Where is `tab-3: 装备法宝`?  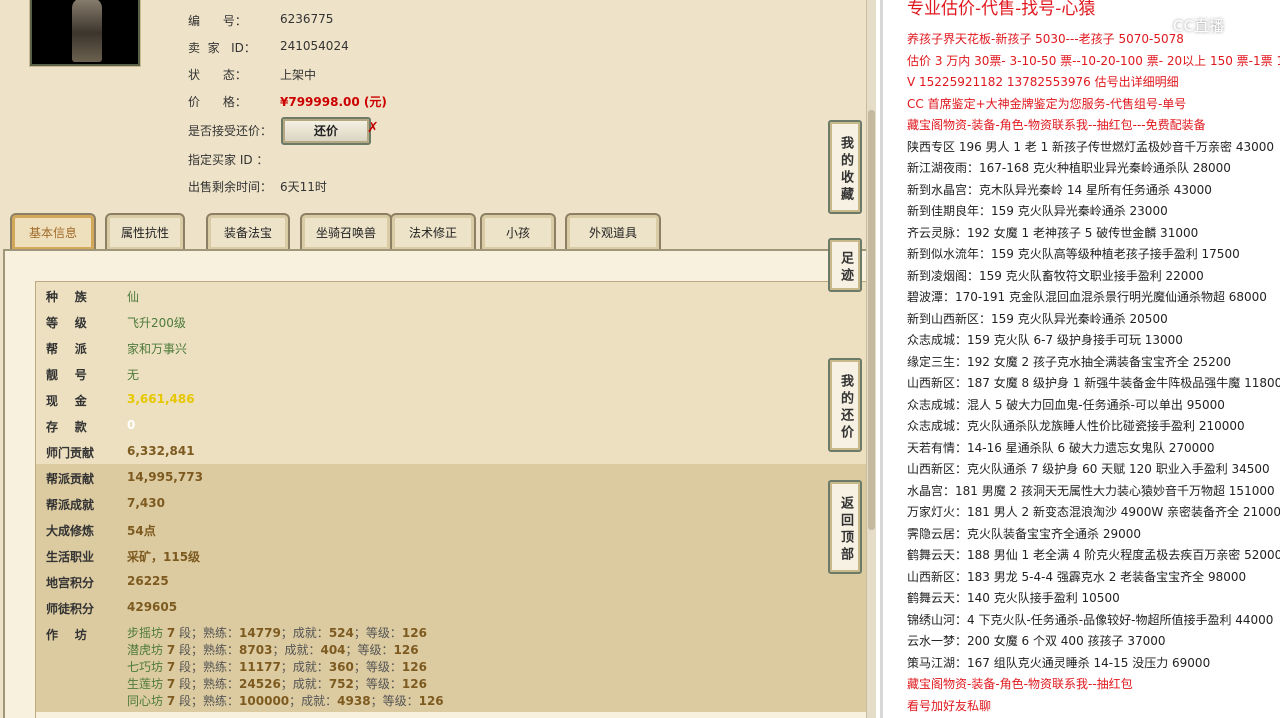
tab-3: 装备法宝 is located at coordinates (248, 231).